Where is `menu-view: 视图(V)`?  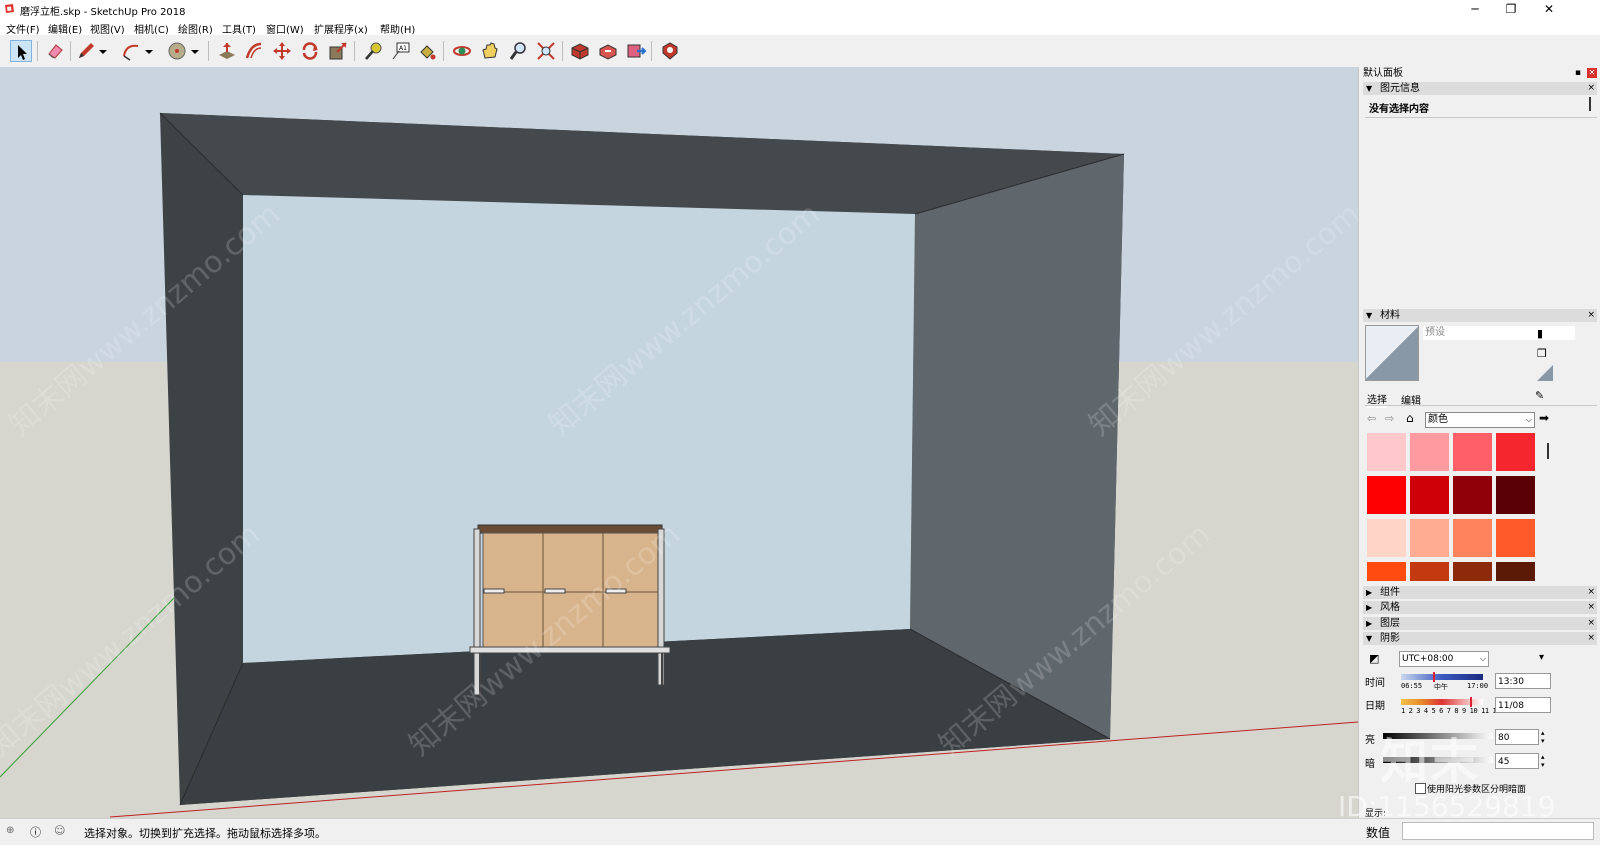 menu-view: 视图(V) is located at coordinates (107, 28).